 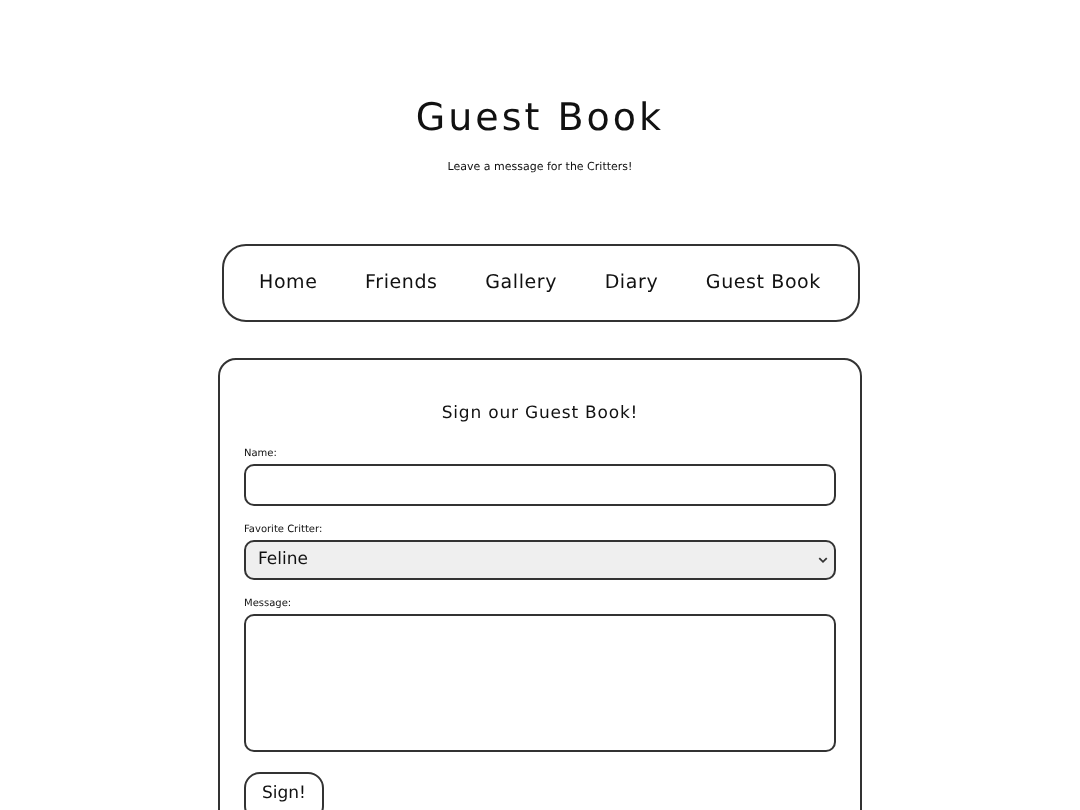 What do you see at coordinates (521, 283) in the screenshot?
I see `nav-link: Gallery` at bounding box center [521, 283].